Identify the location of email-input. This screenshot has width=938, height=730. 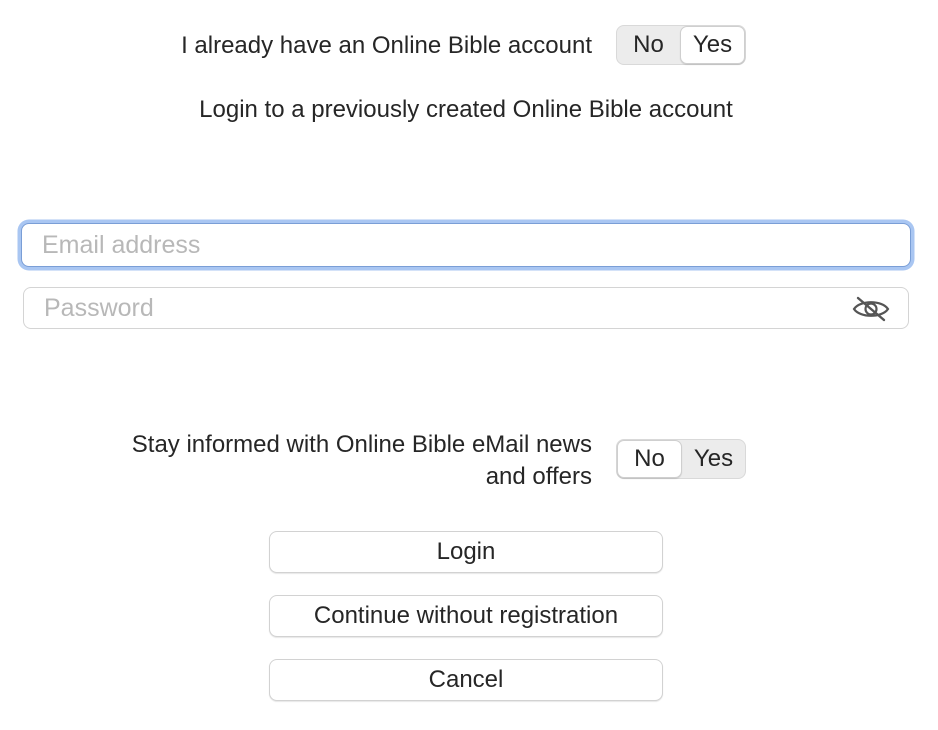
(466, 245).